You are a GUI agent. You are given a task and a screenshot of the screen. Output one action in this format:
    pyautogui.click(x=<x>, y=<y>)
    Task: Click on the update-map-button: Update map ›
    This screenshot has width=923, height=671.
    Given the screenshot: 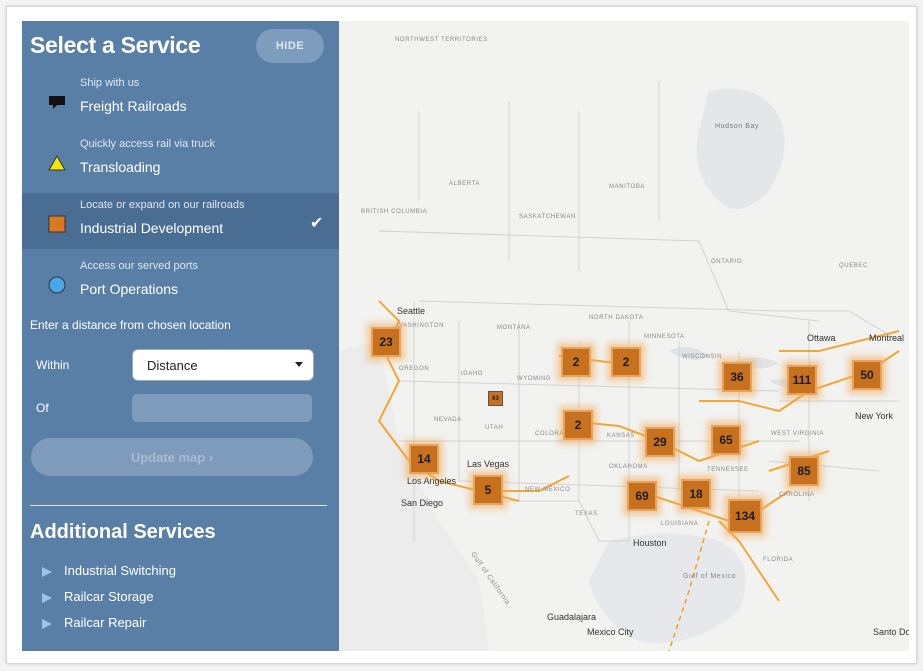 What is the action you would take?
    pyautogui.click(x=172, y=457)
    